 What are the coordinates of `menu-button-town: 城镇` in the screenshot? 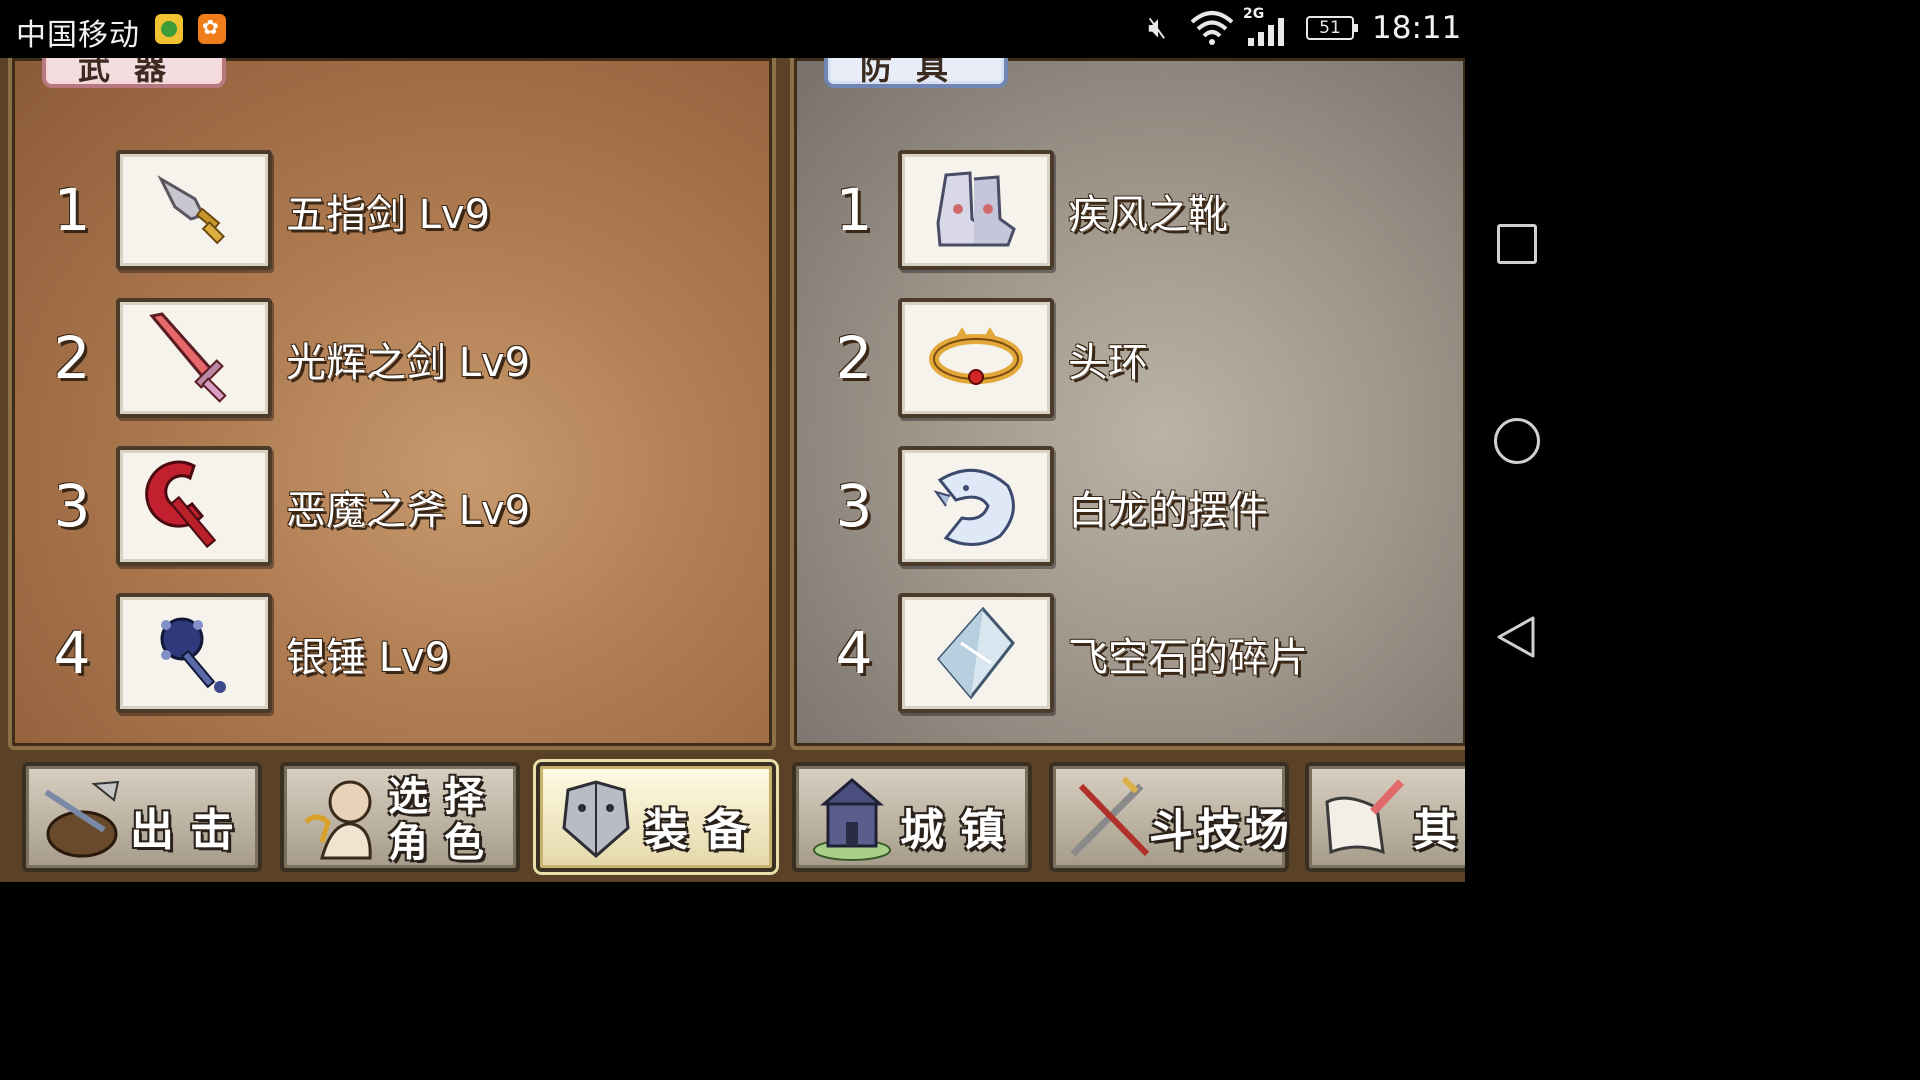 It's located at (912, 817).